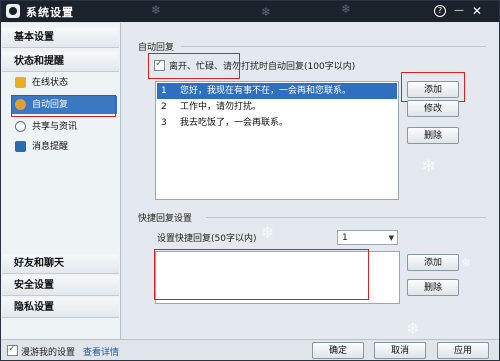 The width and height of the screenshot is (500, 361). What do you see at coordinates (60, 308) in the screenshot?
I see `nav-privacy-settings: 隐私设置` at bounding box center [60, 308].